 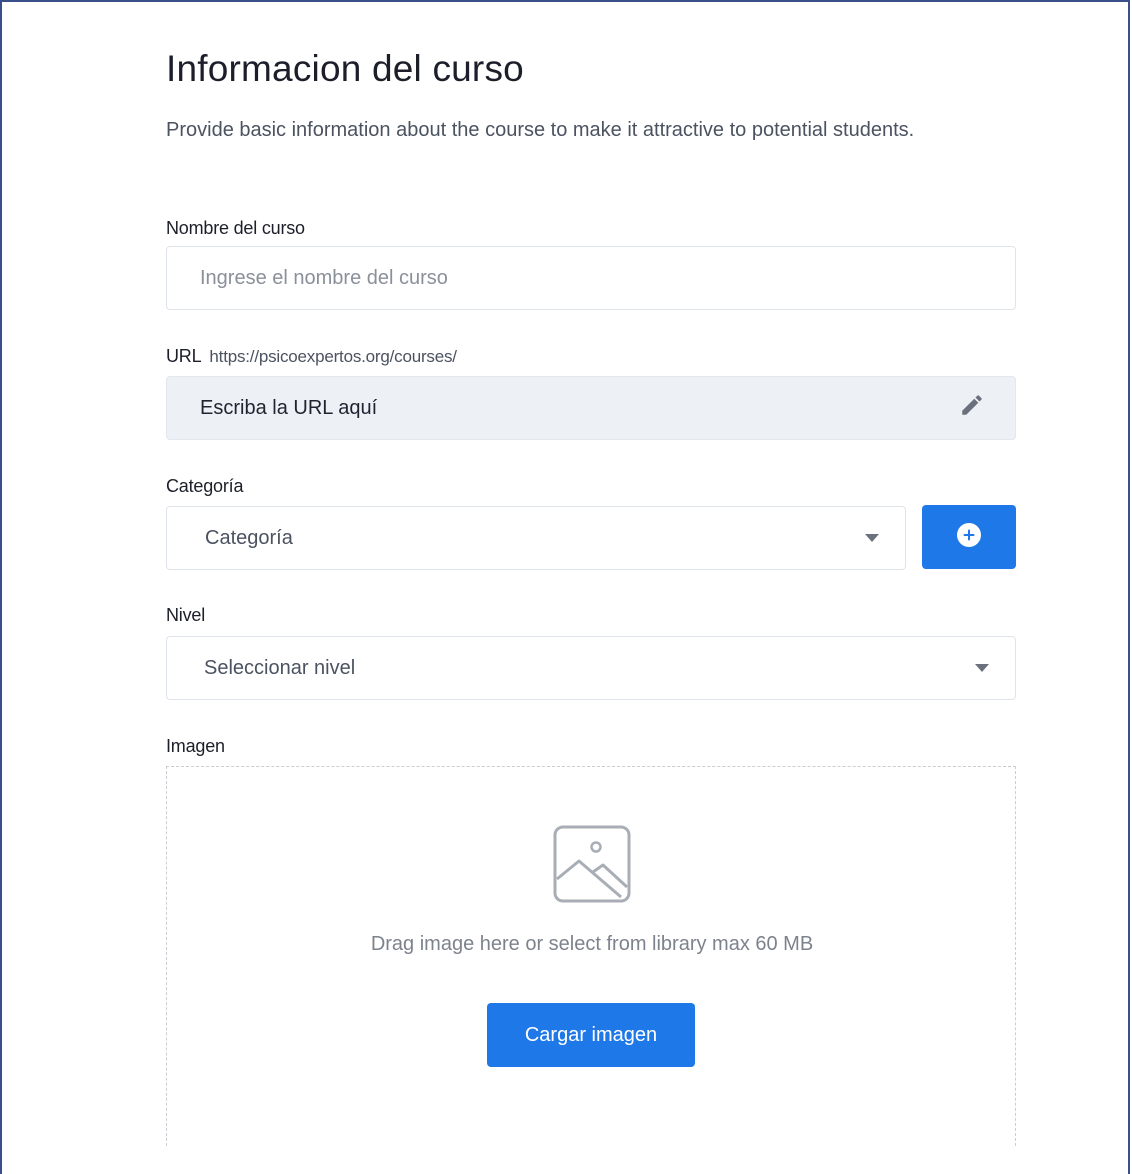 I want to click on url-label: URL, so click(x=184, y=356).